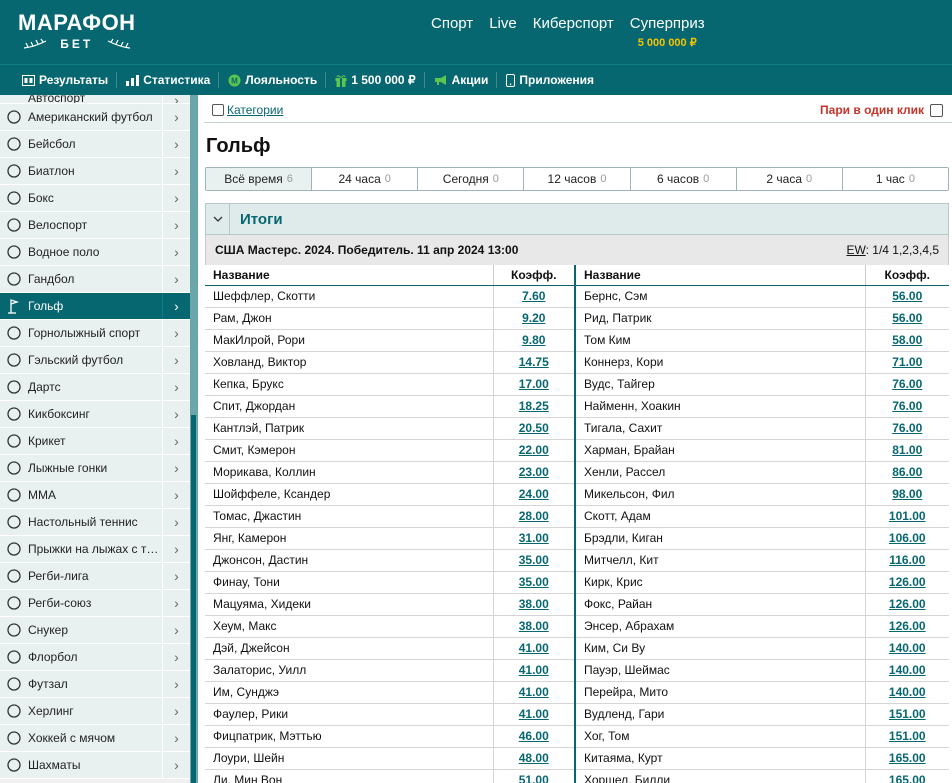 The height and width of the screenshot is (783, 952). What do you see at coordinates (534, 450) in the screenshot?
I see `odds-button: 22.00` at bounding box center [534, 450].